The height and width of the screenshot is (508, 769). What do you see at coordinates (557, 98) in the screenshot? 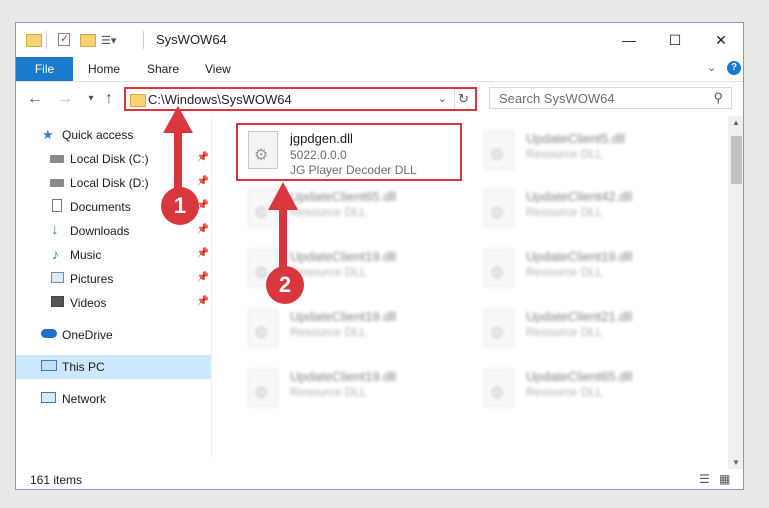
I see `search-placeholder: Search SysWOW64` at bounding box center [557, 98].